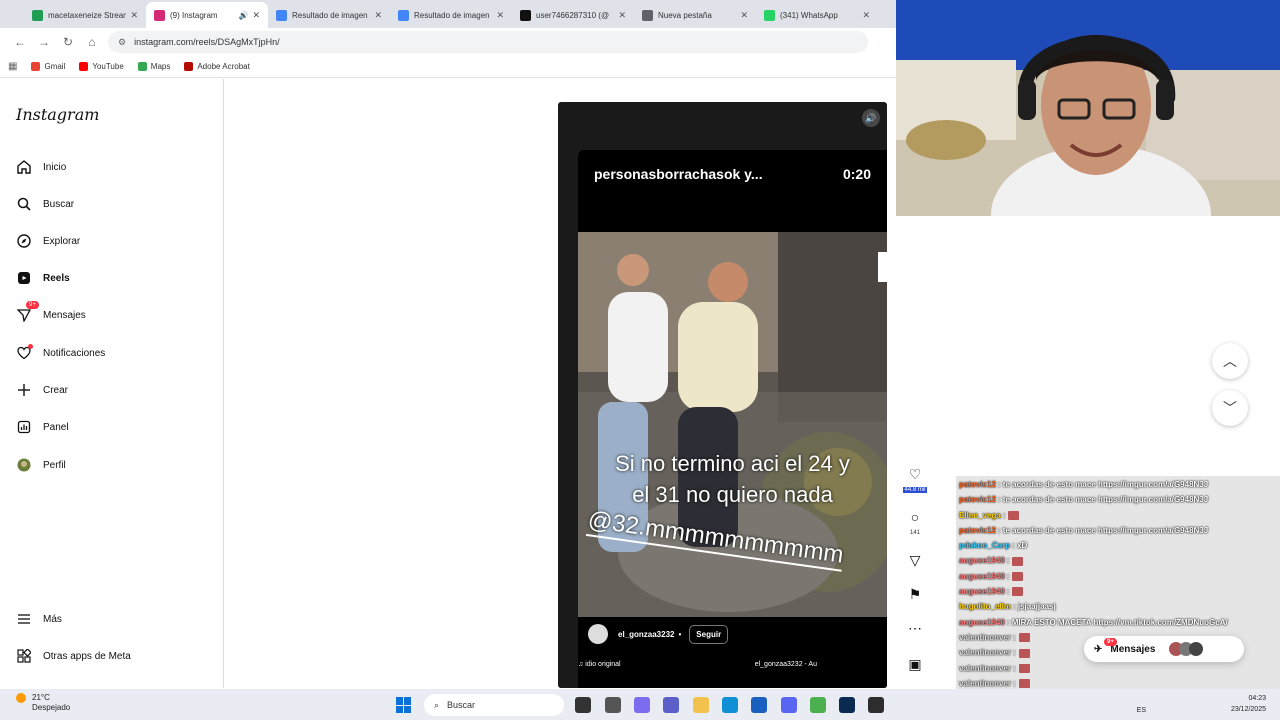  Describe the element at coordinates (613, 705) in the screenshot. I see `widgets-icon` at that location.